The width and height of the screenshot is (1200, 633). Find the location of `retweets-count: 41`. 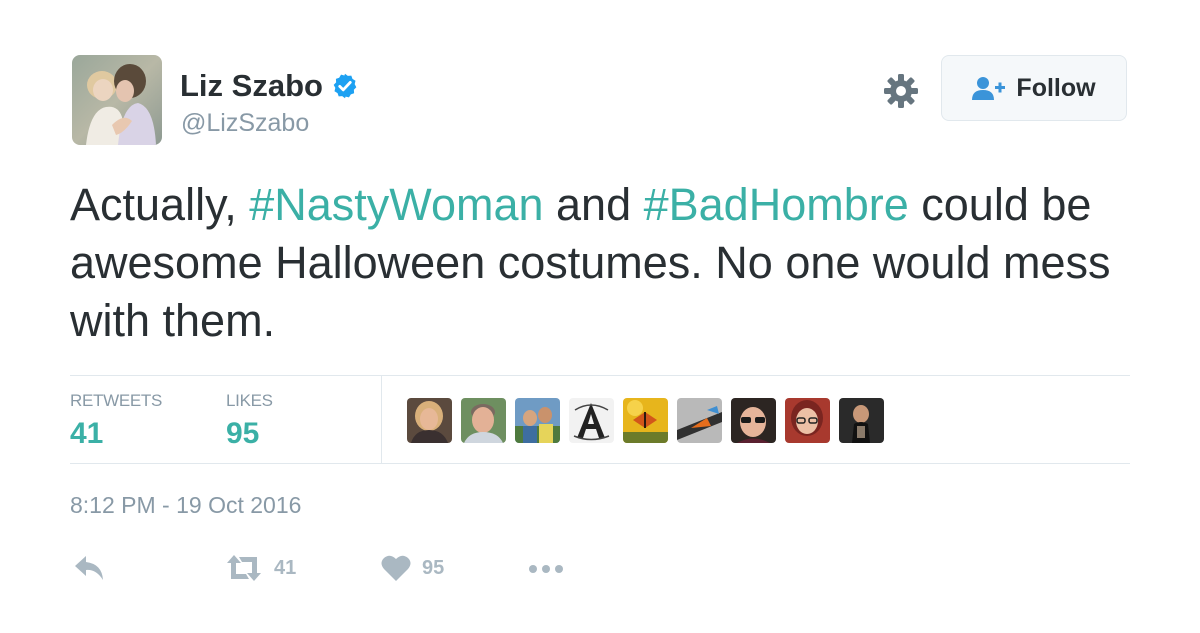

retweets-count: 41 is located at coordinates (86, 434).